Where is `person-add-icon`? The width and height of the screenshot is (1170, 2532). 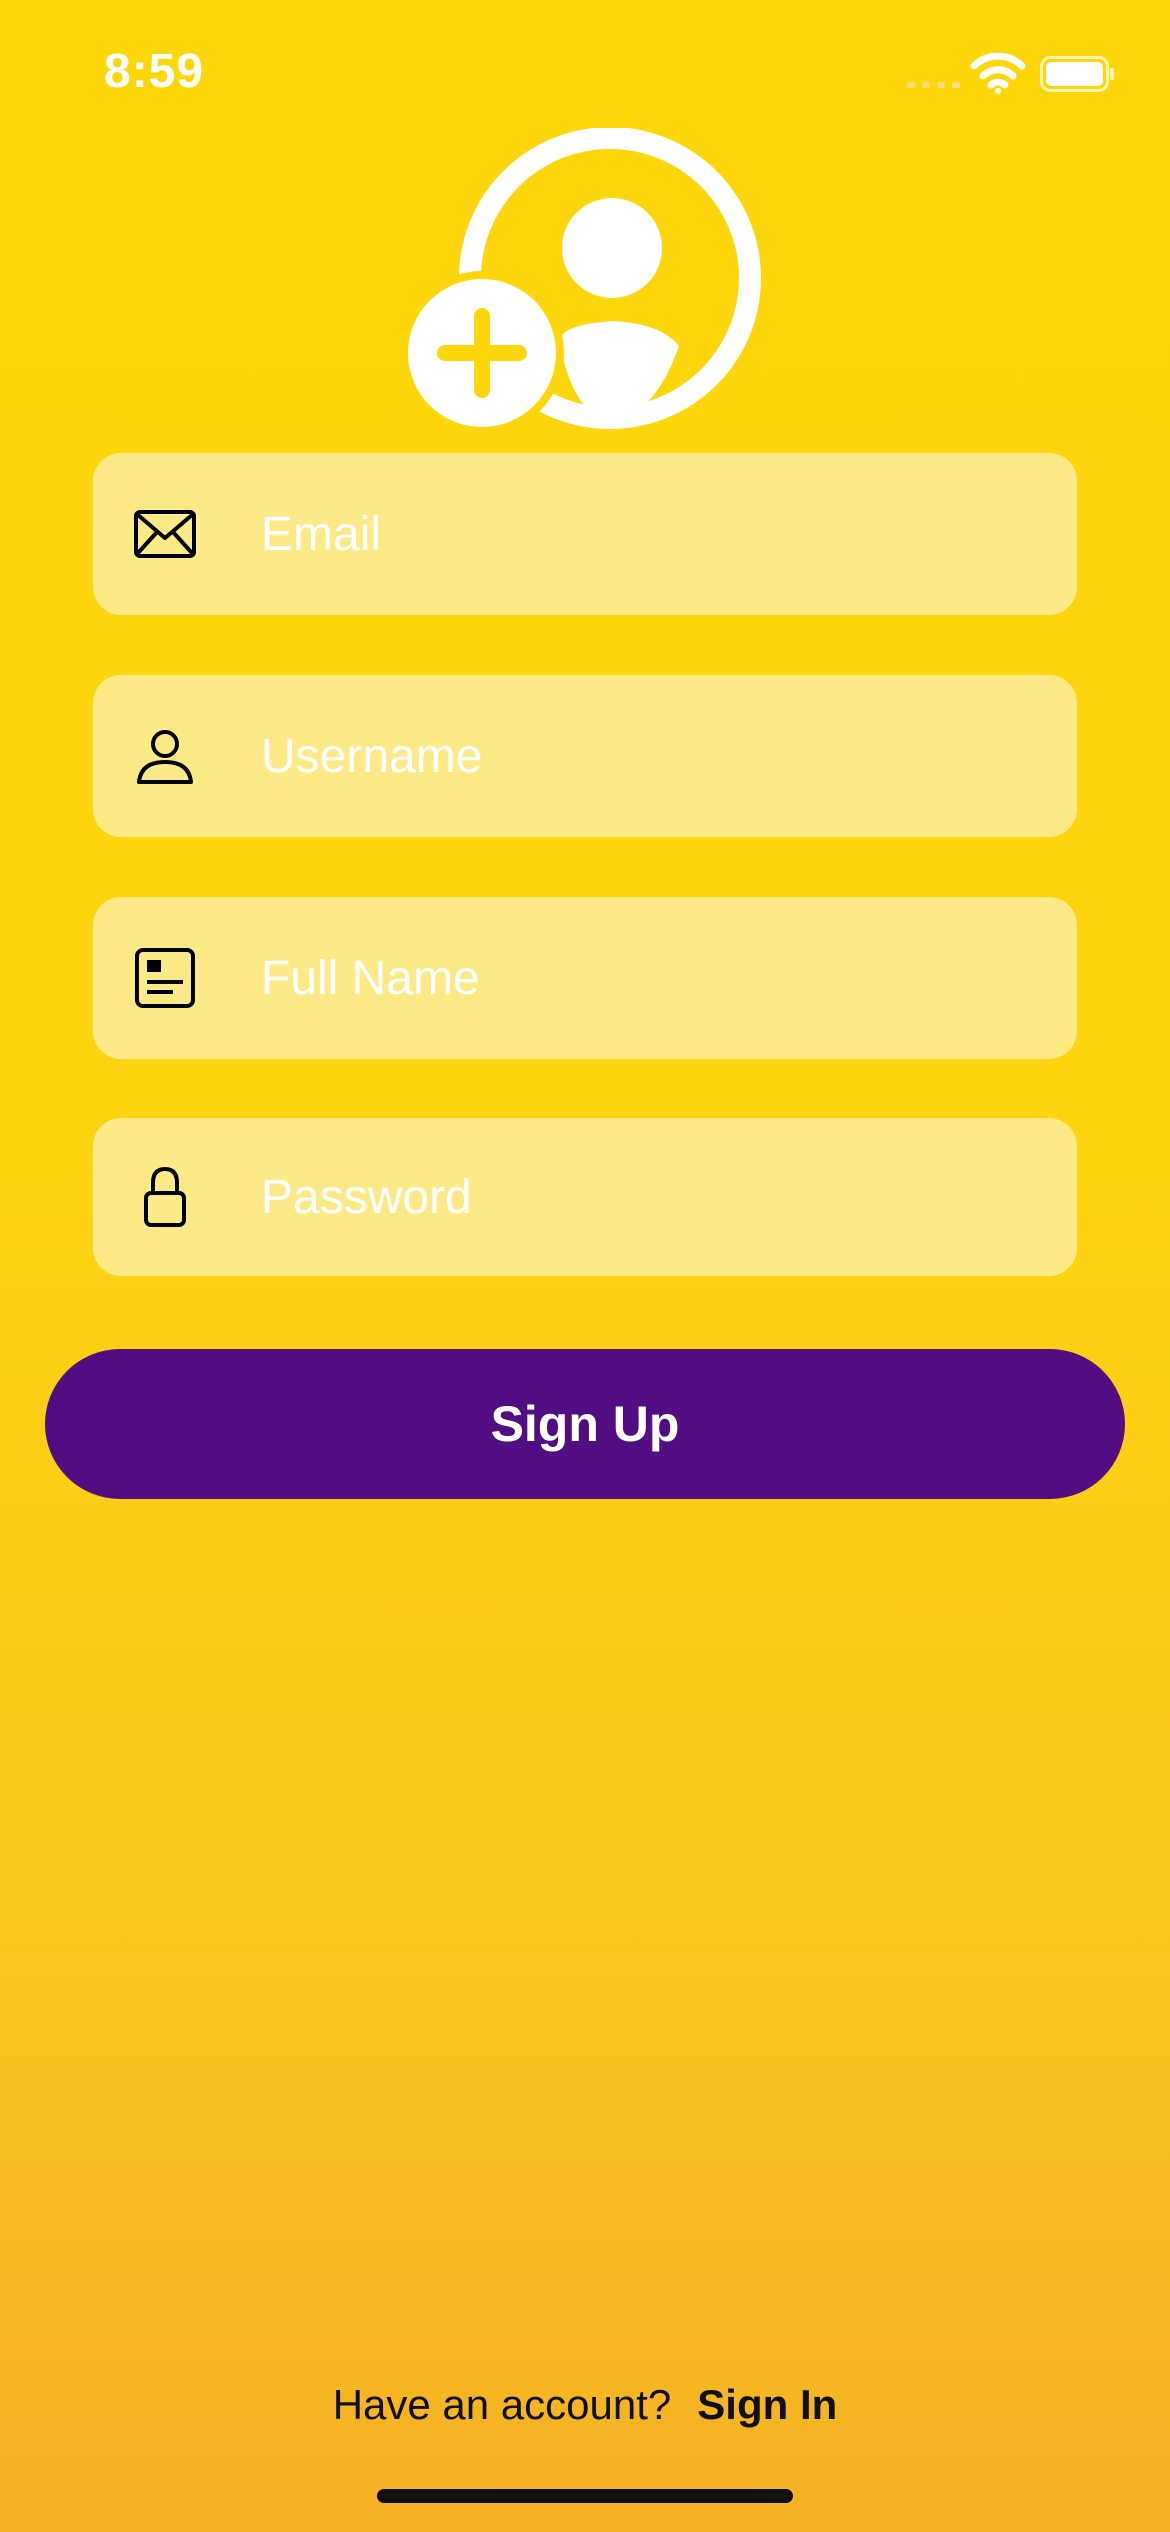
person-add-icon is located at coordinates (582, 279).